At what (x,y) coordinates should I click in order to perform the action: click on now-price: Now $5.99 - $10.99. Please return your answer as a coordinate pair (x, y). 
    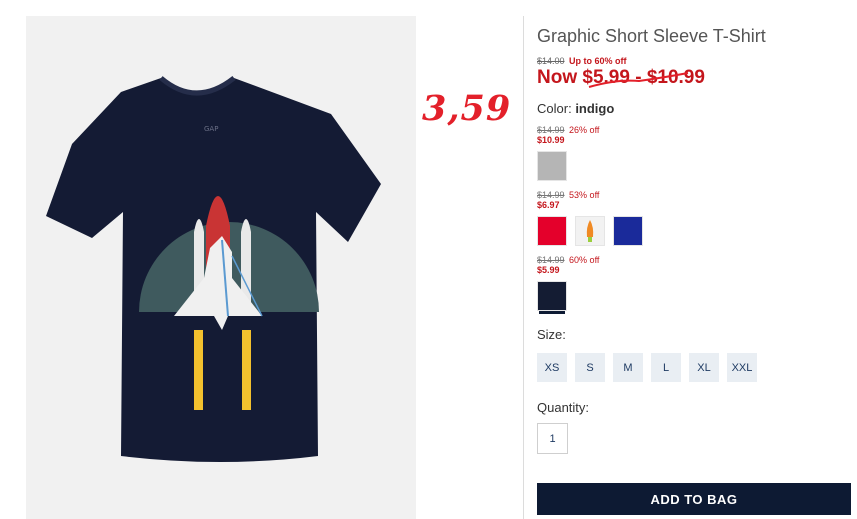
    Looking at the image, I should click on (694, 78).